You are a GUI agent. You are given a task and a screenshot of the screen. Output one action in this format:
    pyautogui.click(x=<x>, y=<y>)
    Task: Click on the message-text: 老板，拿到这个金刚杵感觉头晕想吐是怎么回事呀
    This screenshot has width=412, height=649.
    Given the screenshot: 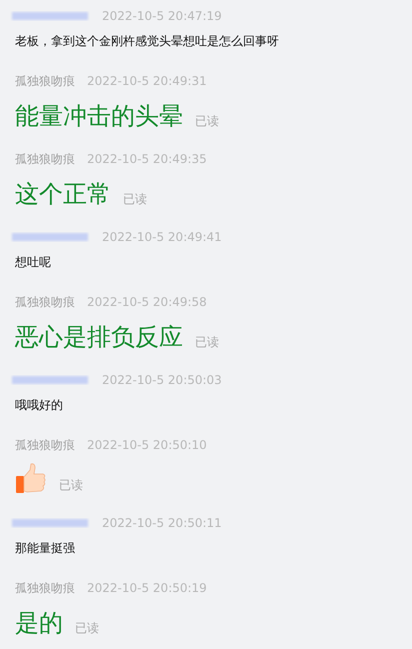 What is the action you would take?
    pyautogui.click(x=147, y=41)
    